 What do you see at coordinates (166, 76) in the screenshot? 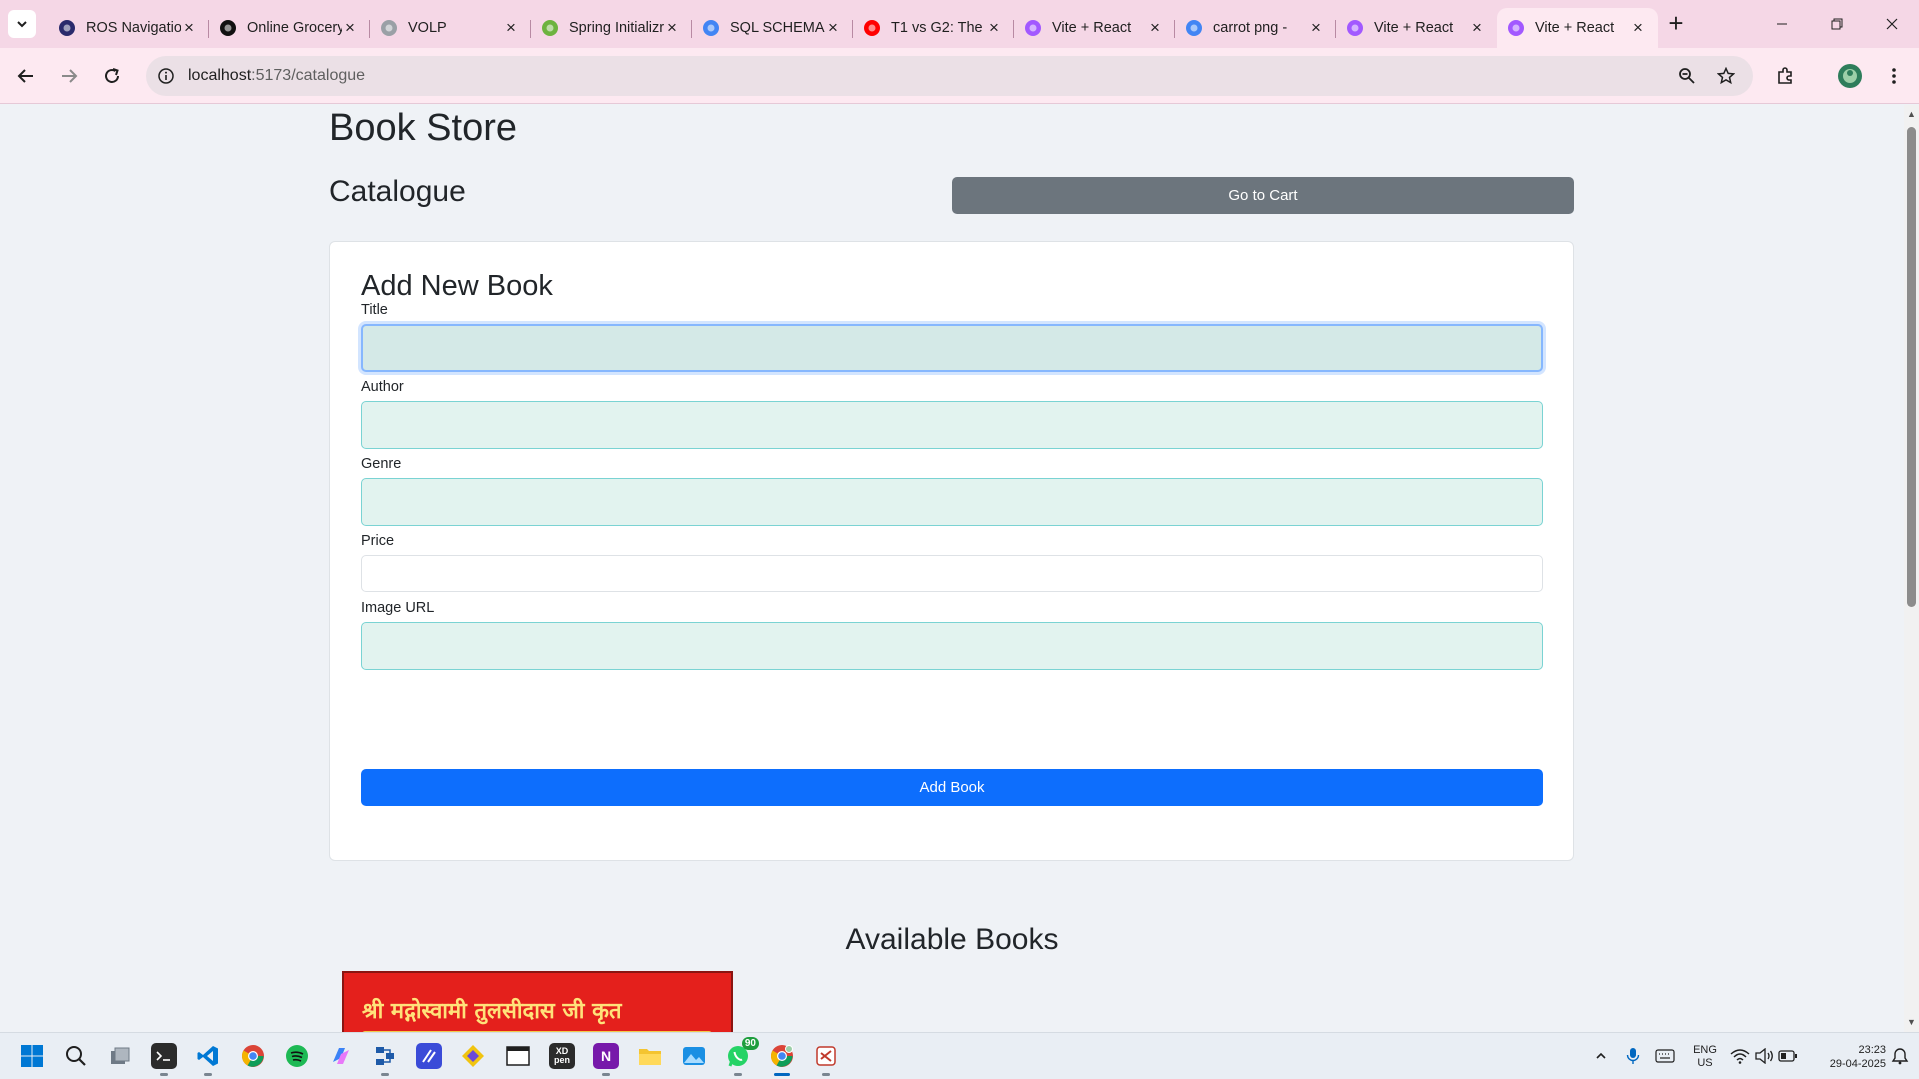
I see `site-info-icon` at bounding box center [166, 76].